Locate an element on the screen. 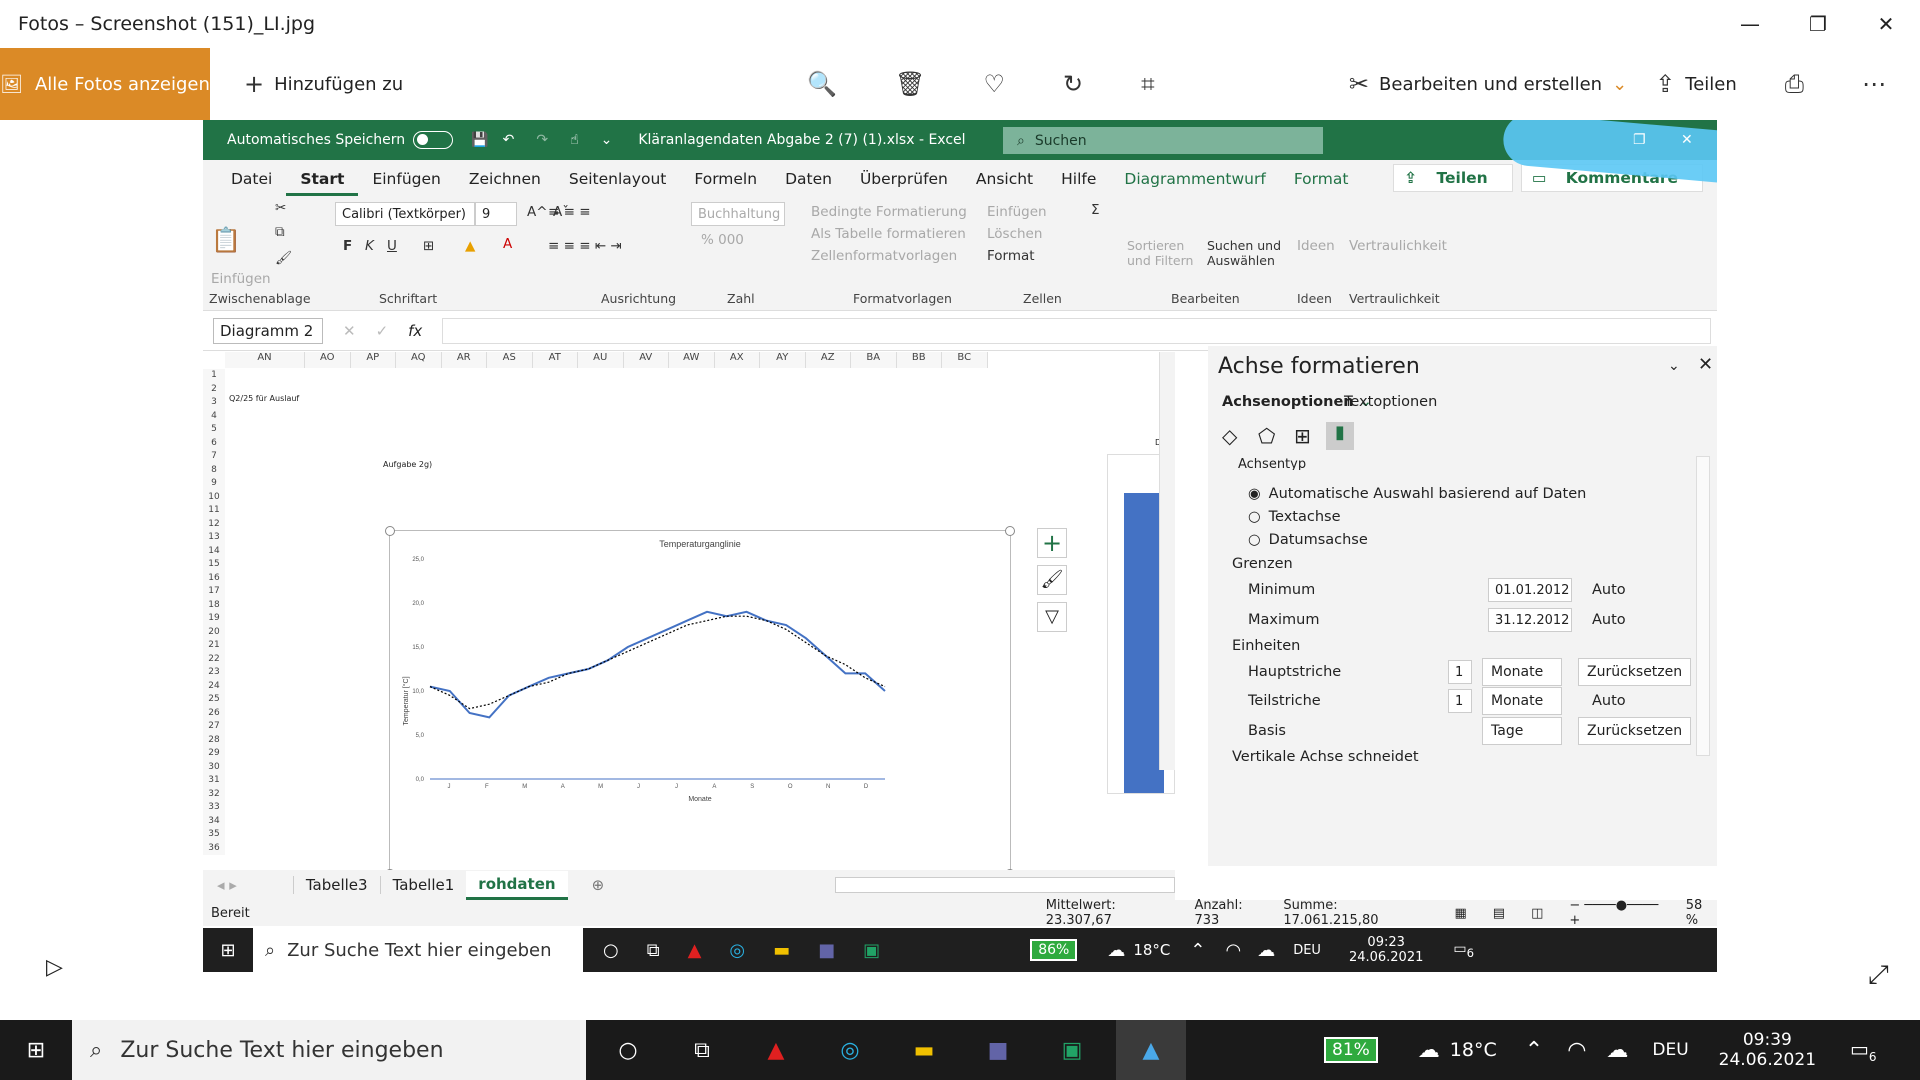 This screenshot has height=1080, width=1920. inner-taskbar-search: ⌕ Zur Suche Text hier eingeben is located at coordinates (418, 950).